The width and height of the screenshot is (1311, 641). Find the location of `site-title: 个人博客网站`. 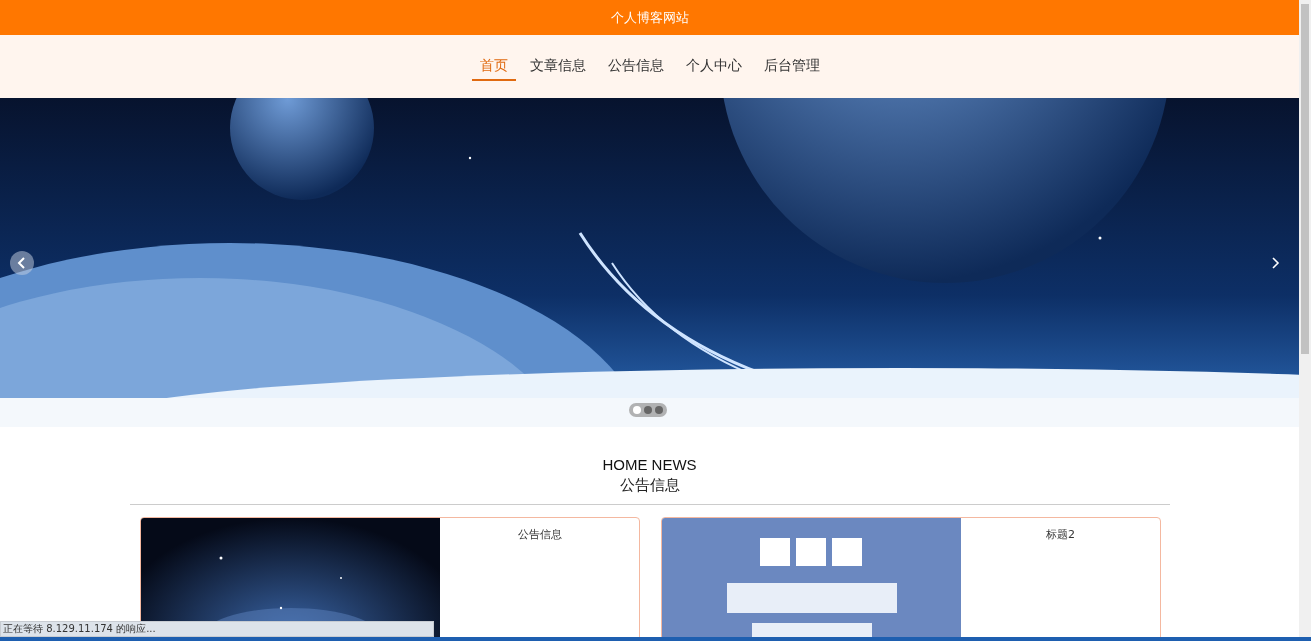

site-title: 个人博客网站 is located at coordinates (649, 17).